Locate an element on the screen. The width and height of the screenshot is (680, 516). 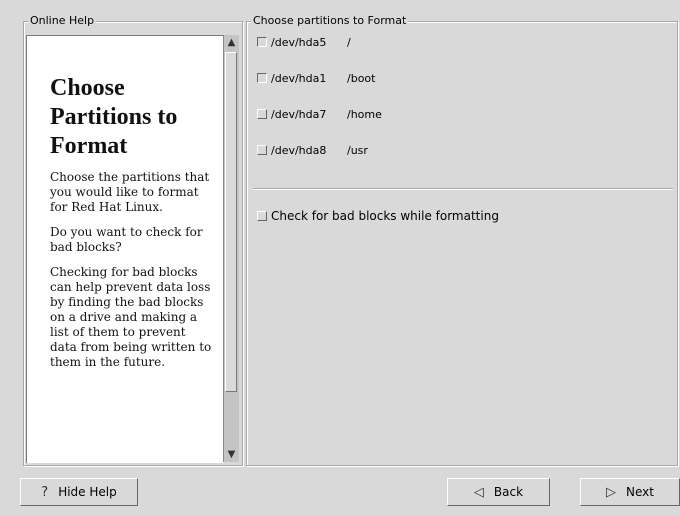
back-label: Back is located at coordinates (508, 492).